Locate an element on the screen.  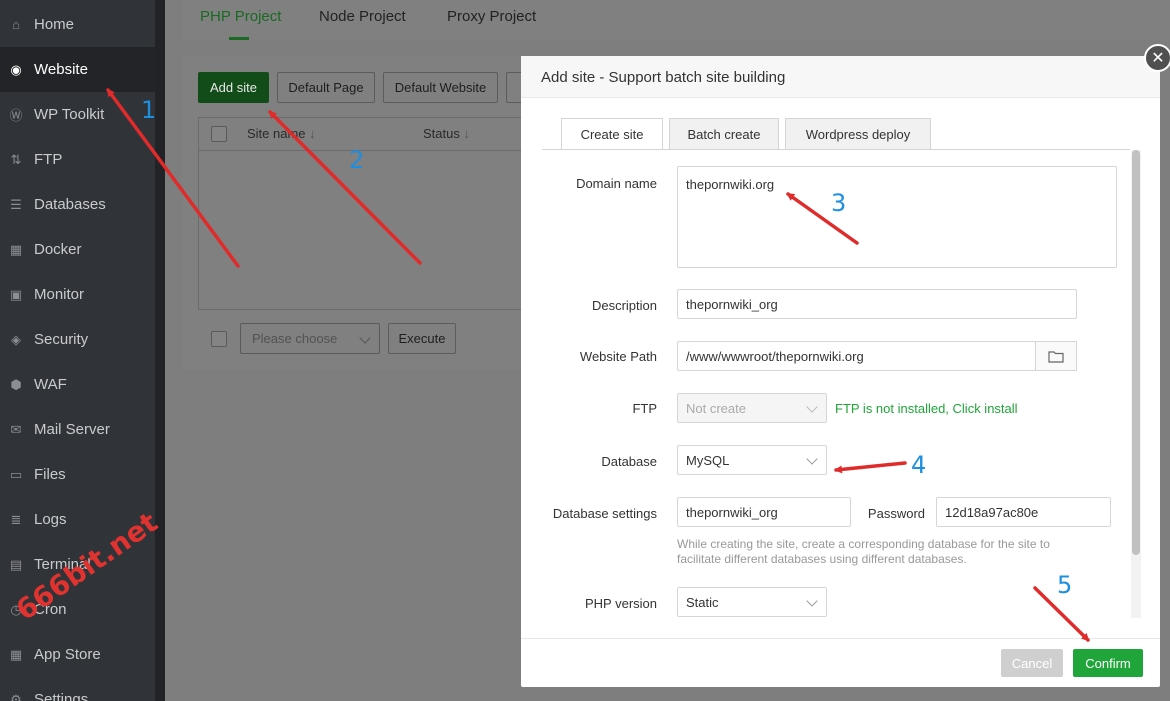
annotation-number-2: 2 is located at coordinates (357, 160).